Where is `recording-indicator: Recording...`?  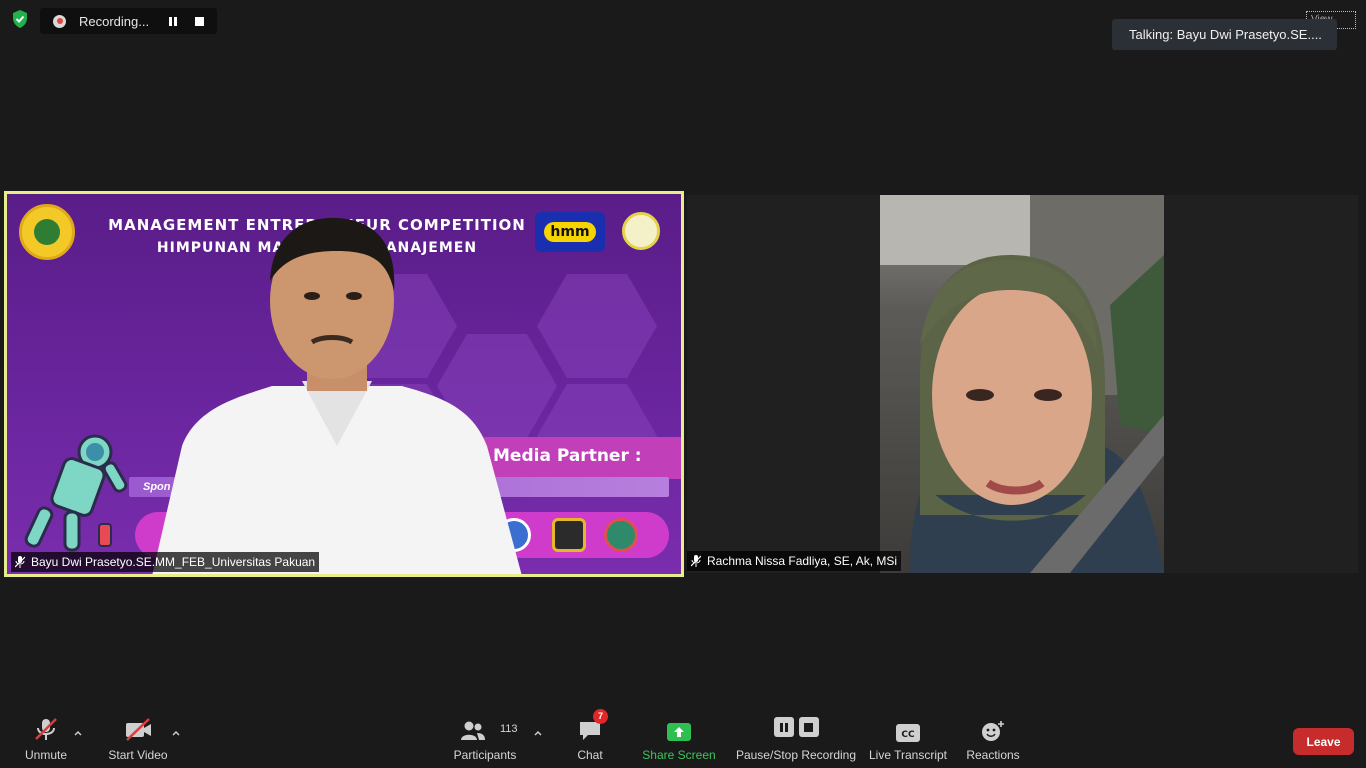
recording-indicator: Recording... is located at coordinates (128, 21).